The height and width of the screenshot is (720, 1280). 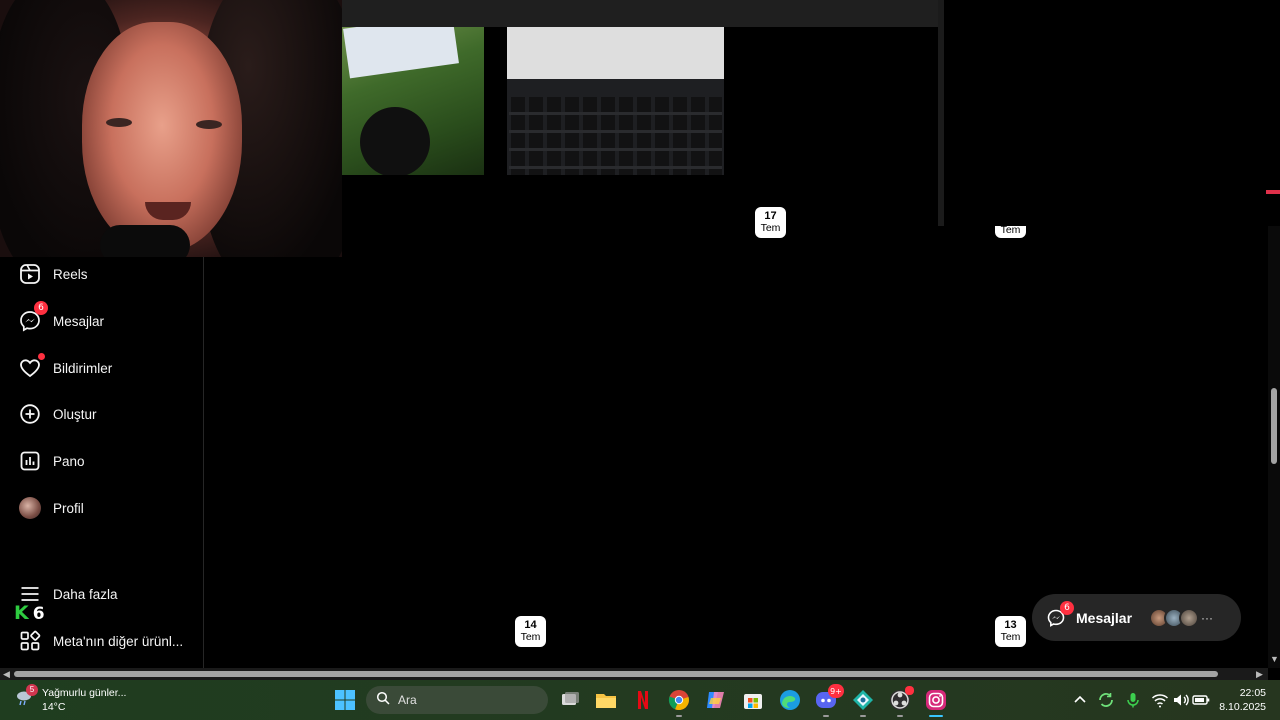 I want to click on date-chip-day: 13, so click(x=1010, y=625).